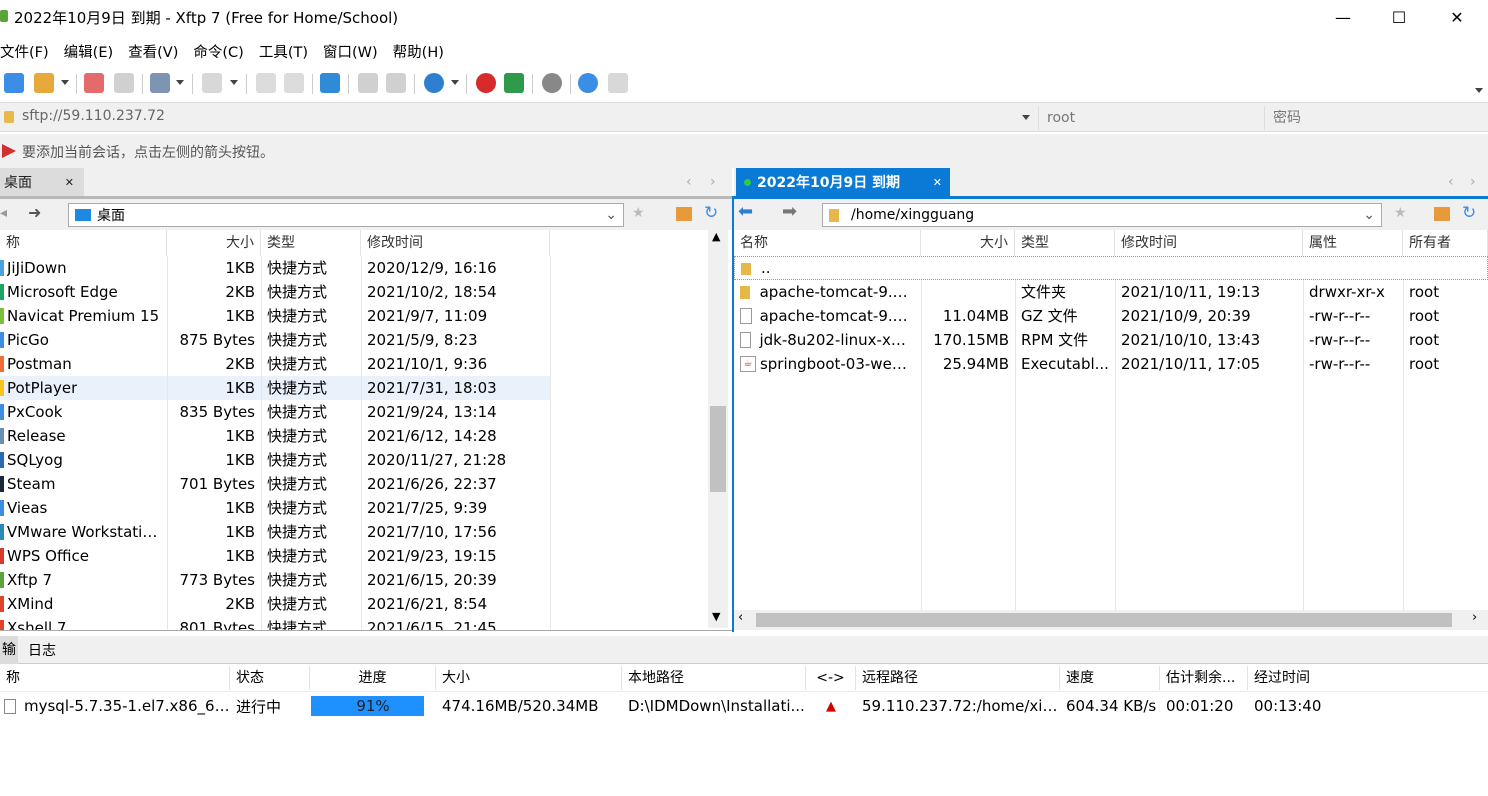 This screenshot has height=796, width=1488. I want to click on username-input: root, so click(1151, 118).